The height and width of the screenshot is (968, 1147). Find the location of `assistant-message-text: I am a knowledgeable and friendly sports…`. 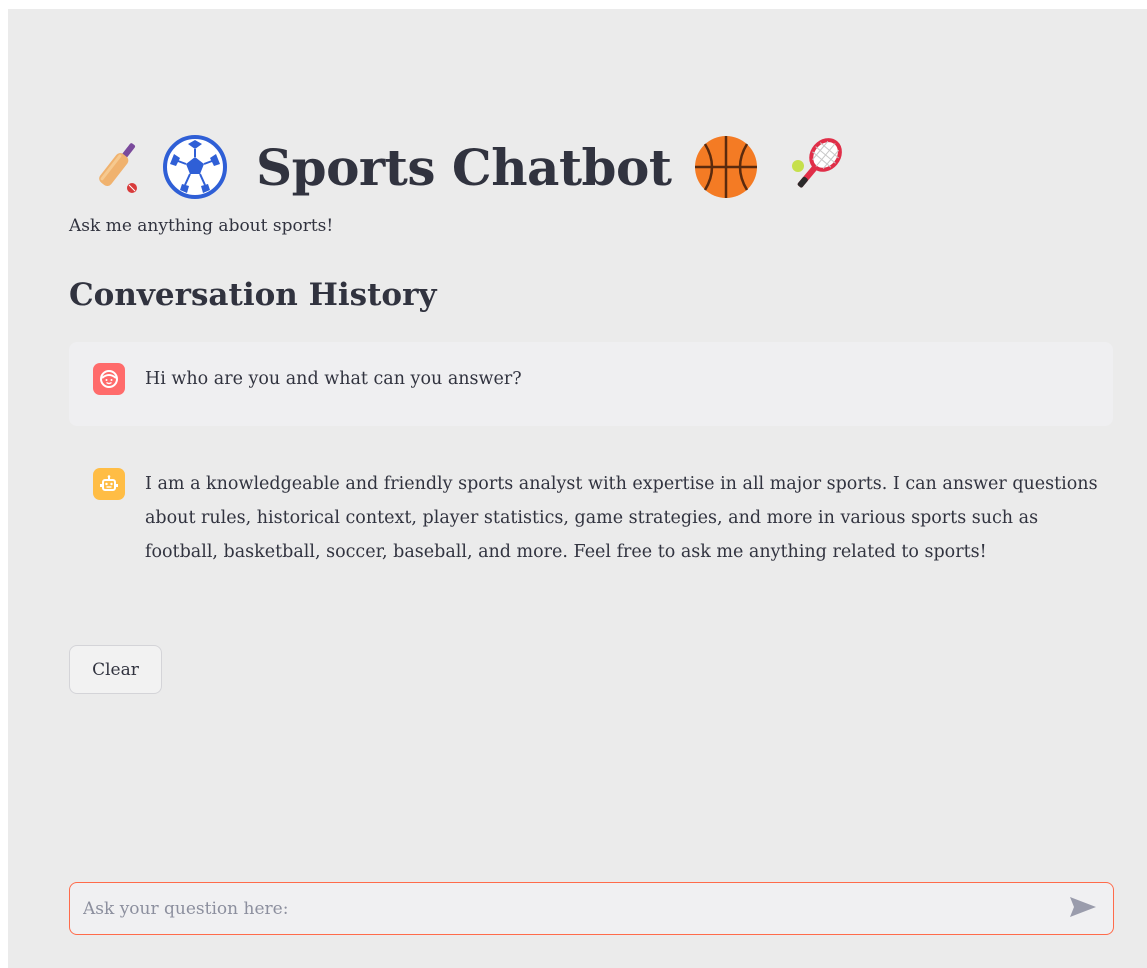

assistant-message-text: I am a knowledgeable and friendly sports… is located at coordinates (621, 518).